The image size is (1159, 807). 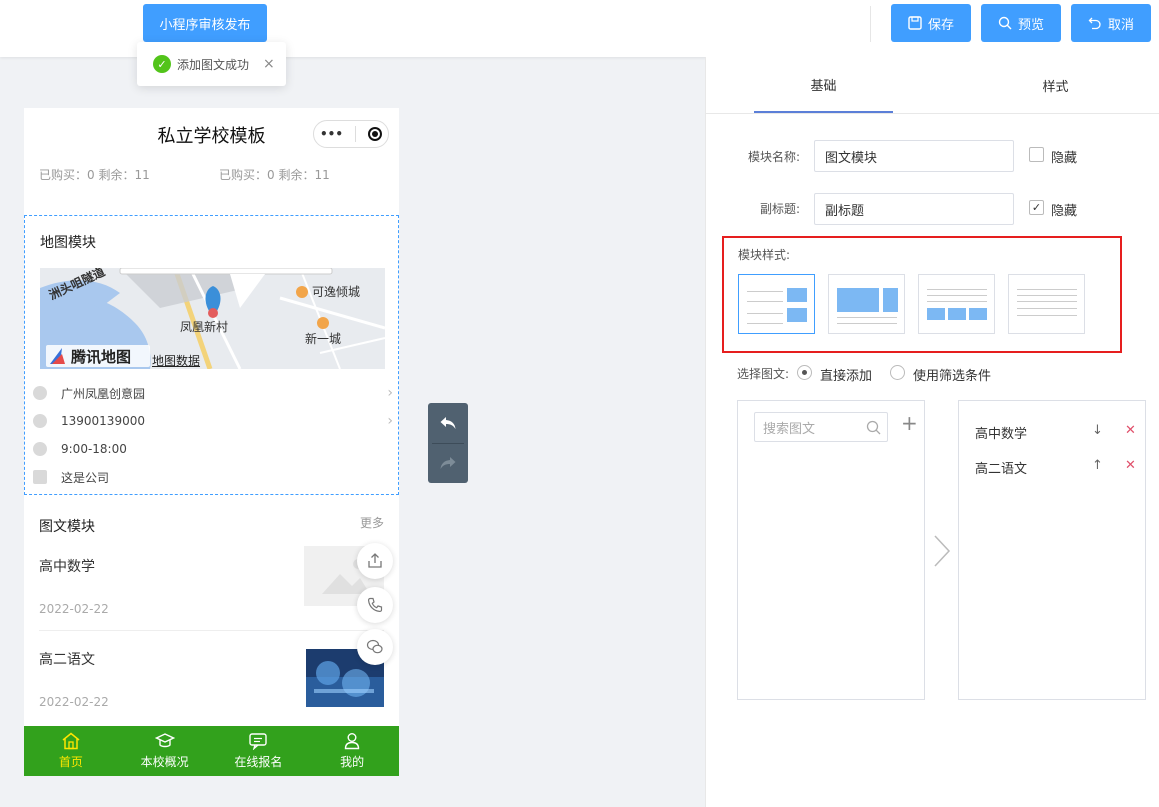 I want to click on undo-redo-control, so click(x=448, y=443).